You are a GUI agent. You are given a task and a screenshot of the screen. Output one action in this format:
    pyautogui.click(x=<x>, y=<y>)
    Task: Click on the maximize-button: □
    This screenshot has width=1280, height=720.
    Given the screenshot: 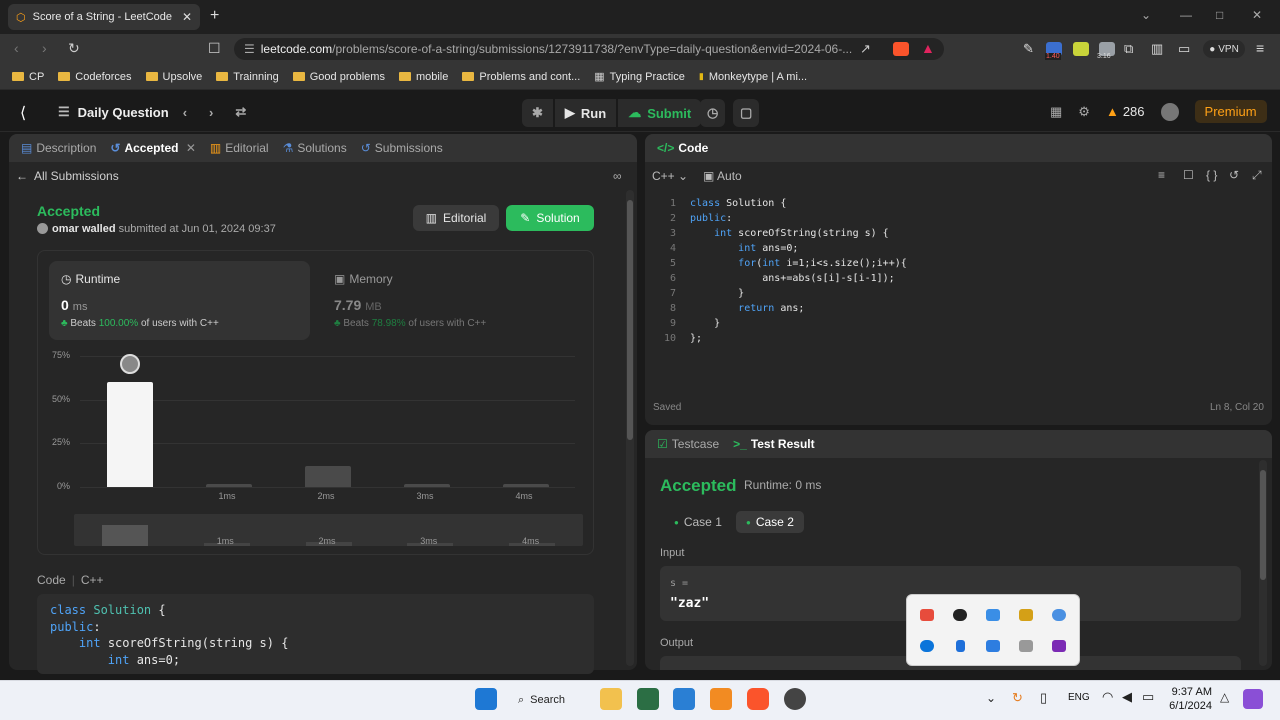 What is the action you would take?
    pyautogui.click(x=1219, y=15)
    